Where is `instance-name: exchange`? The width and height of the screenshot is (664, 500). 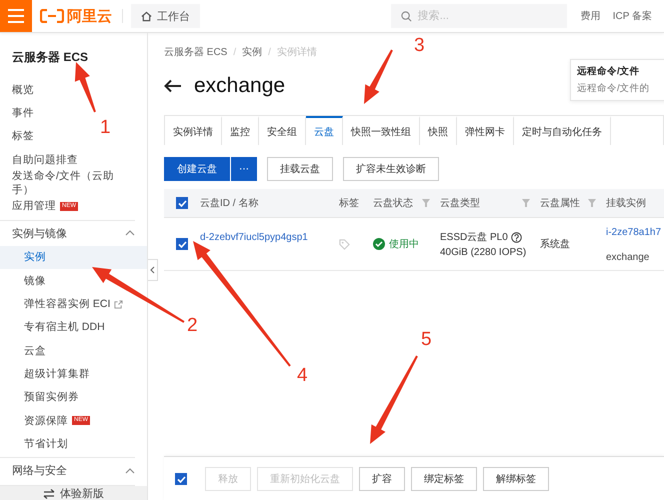 instance-name: exchange is located at coordinates (628, 257).